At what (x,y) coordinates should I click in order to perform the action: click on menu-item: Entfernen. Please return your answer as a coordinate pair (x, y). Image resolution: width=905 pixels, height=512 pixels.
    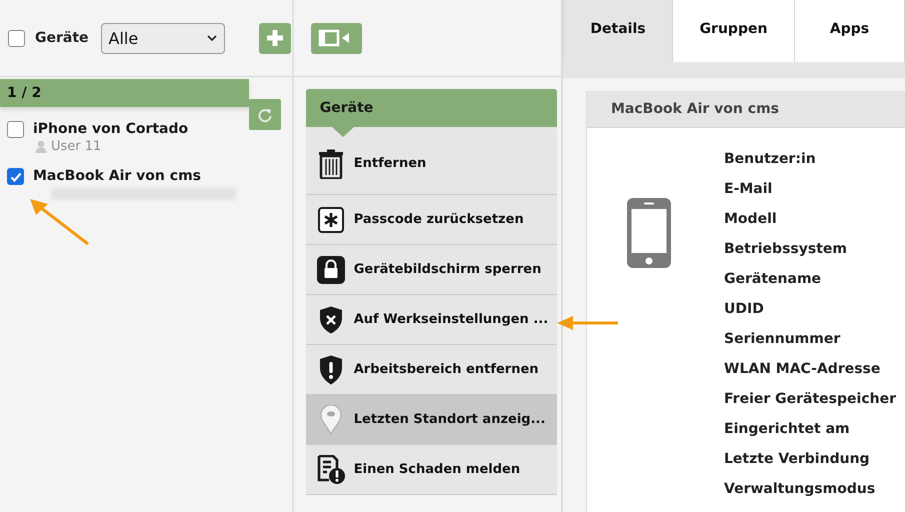
    Looking at the image, I should click on (431, 161).